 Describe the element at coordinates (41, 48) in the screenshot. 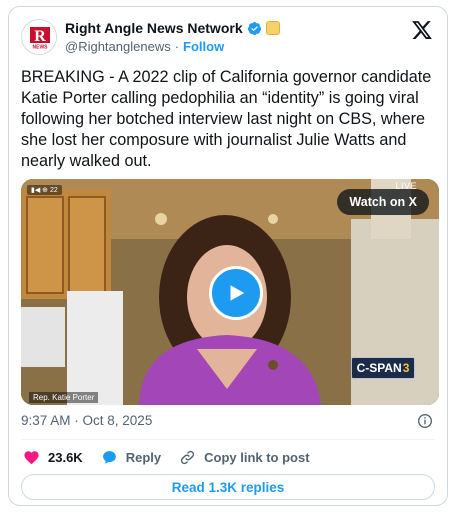

I see `svg-text: NEWS` at that location.